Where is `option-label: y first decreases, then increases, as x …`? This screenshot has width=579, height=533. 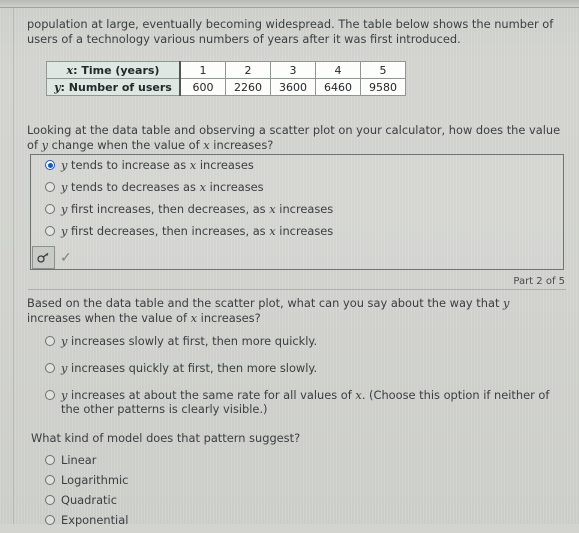 option-label: y first decreases, then increases, as x … is located at coordinates (197, 231).